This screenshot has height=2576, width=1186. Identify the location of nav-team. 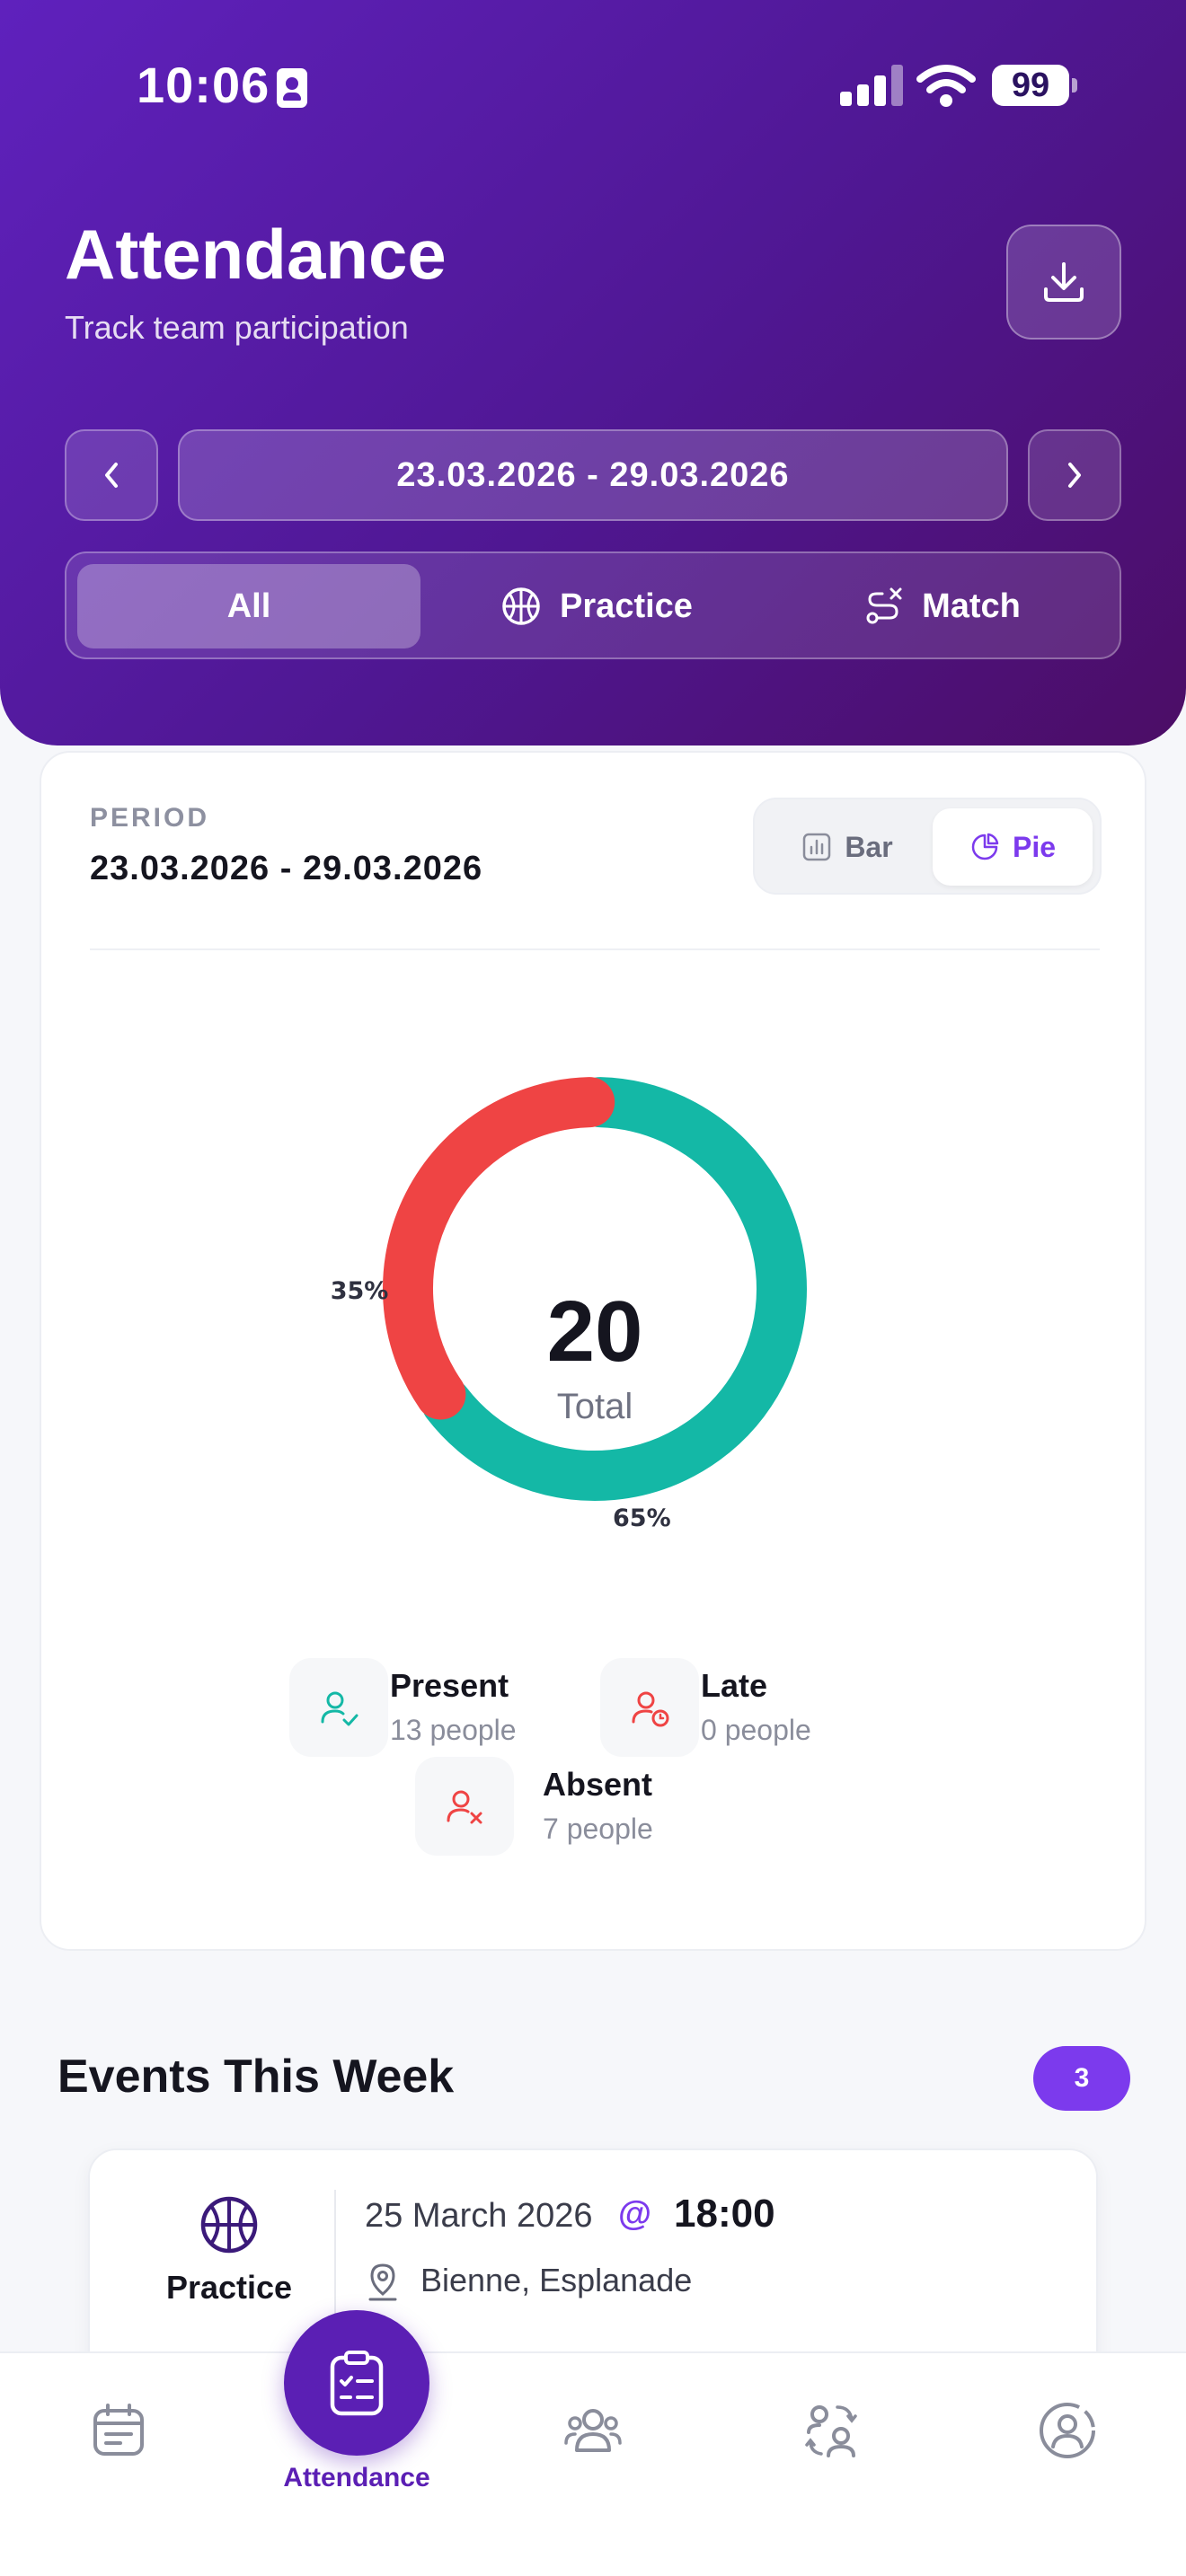
(593, 2430).